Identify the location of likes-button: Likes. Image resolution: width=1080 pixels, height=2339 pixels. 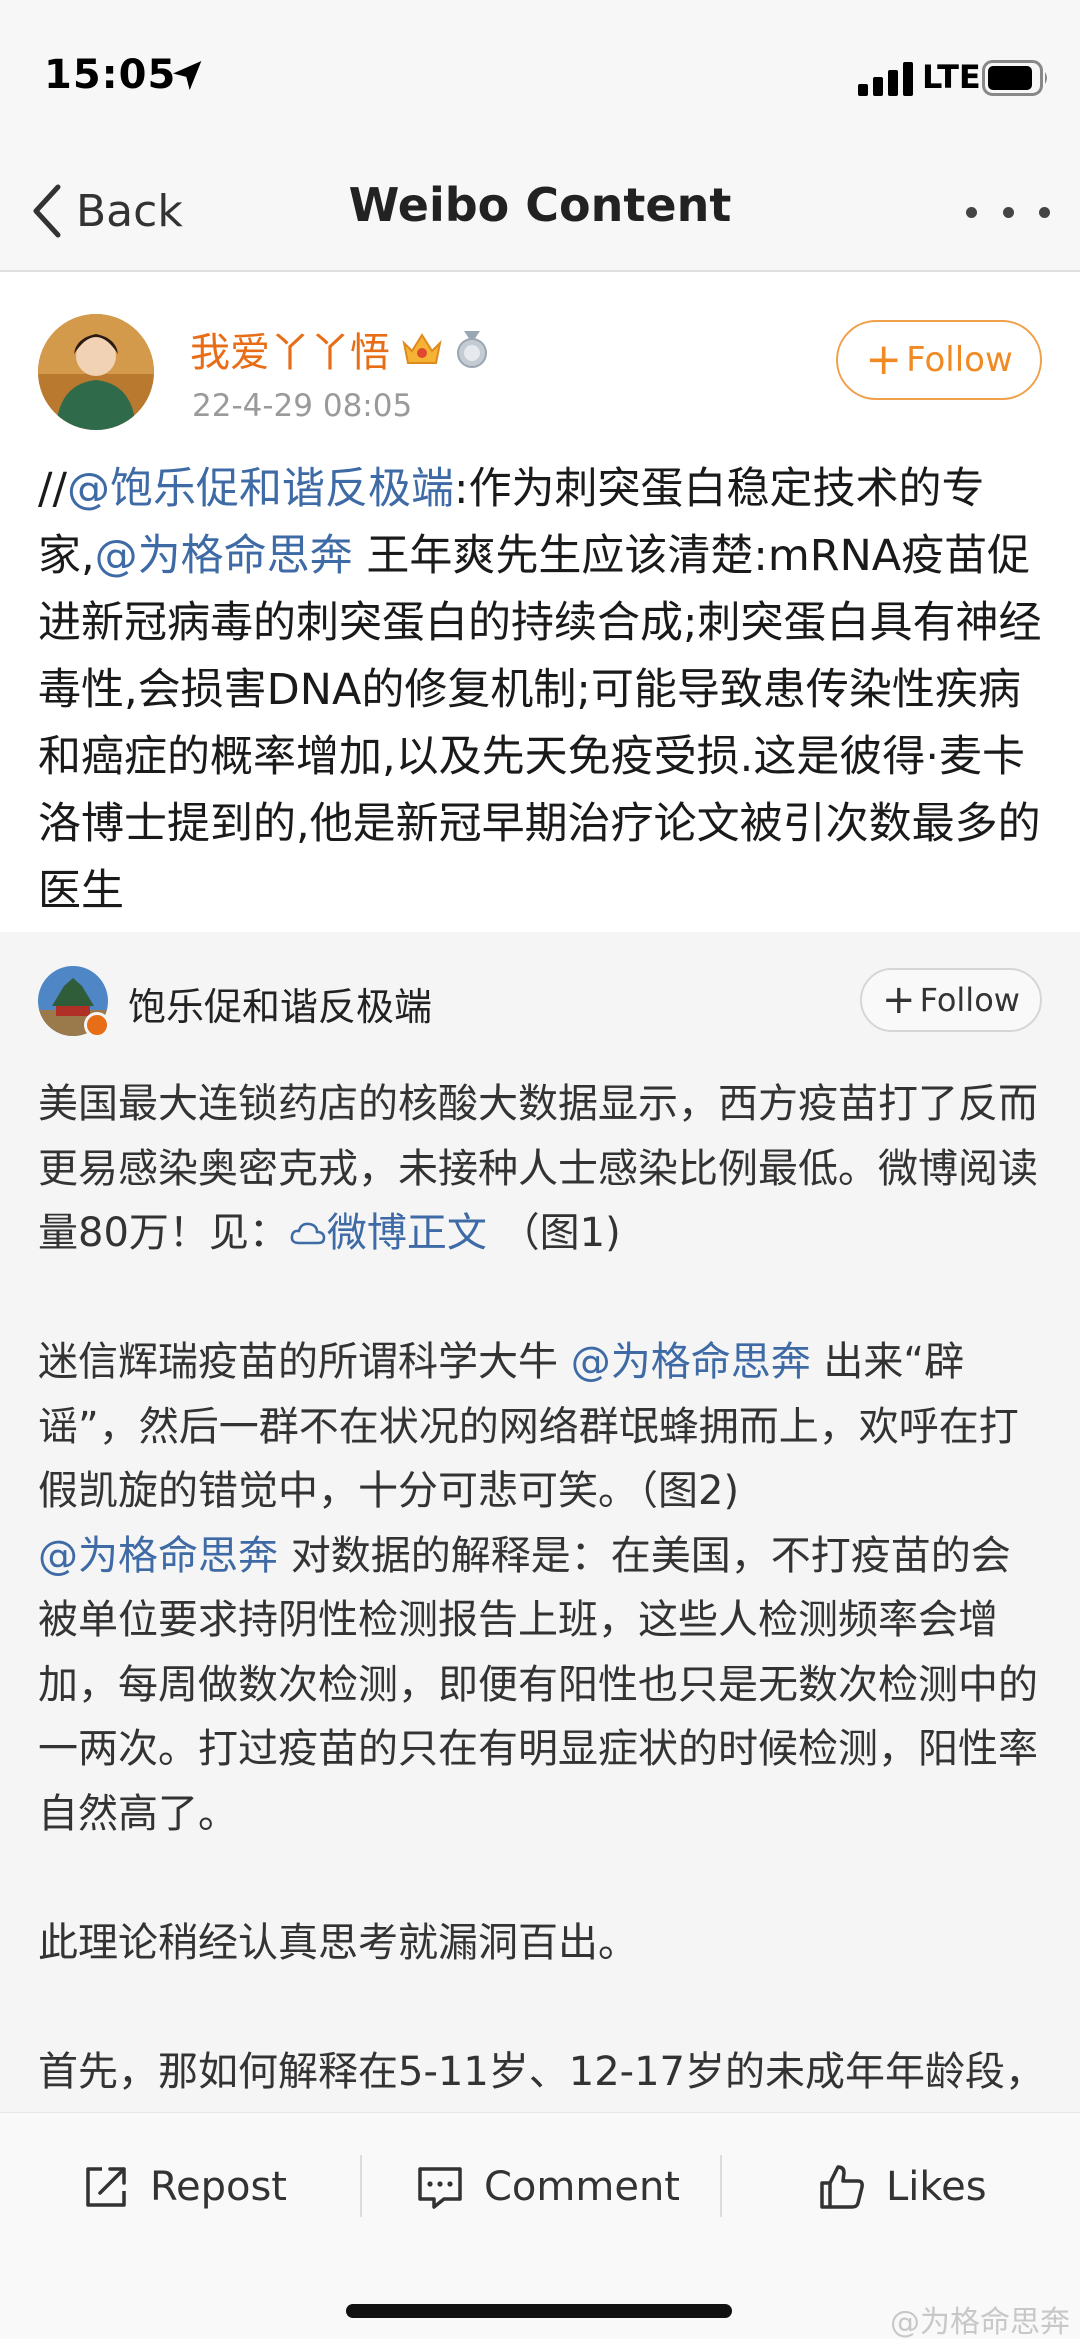
(901, 2187).